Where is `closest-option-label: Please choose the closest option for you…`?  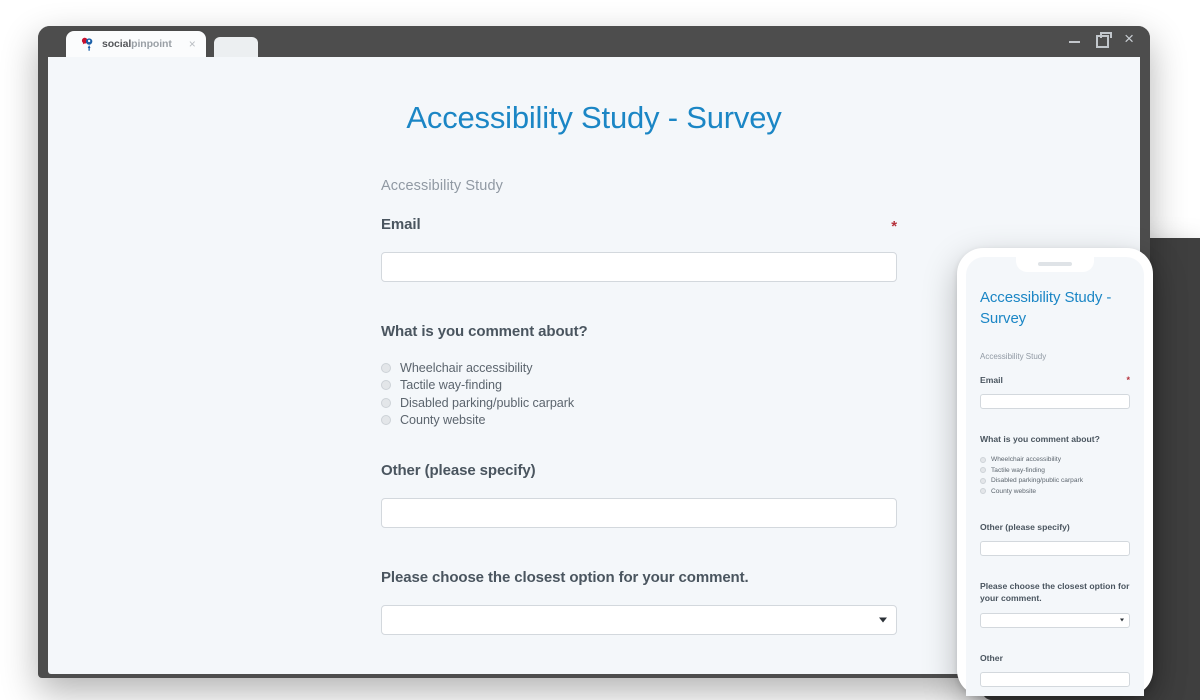 closest-option-label: Please choose the closest option for you… is located at coordinates (565, 577).